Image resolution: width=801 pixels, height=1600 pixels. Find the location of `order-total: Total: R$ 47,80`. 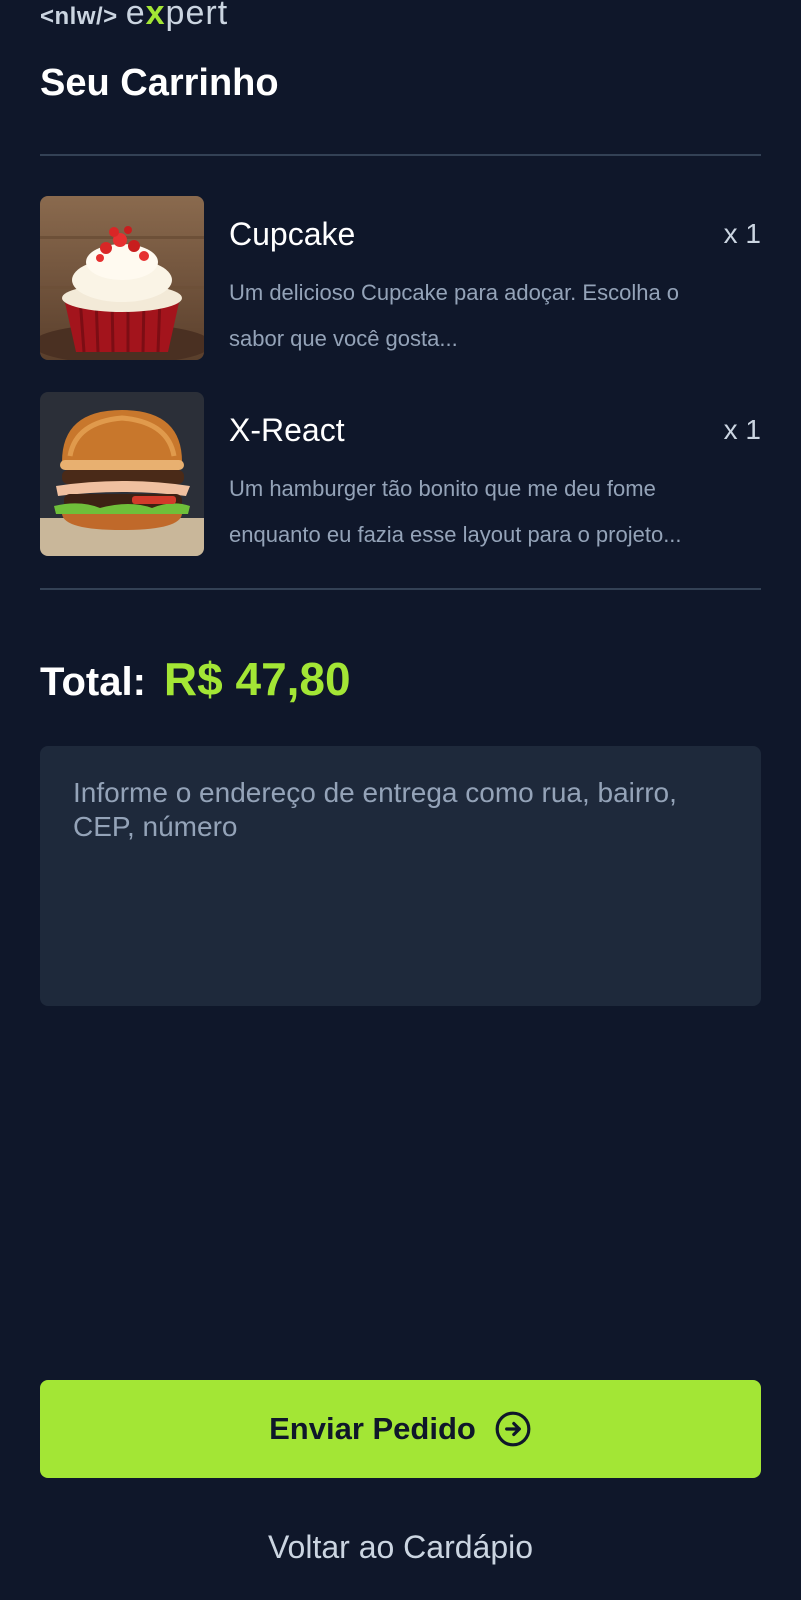

order-total: Total: R$ 47,80 is located at coordinates (195, 679).